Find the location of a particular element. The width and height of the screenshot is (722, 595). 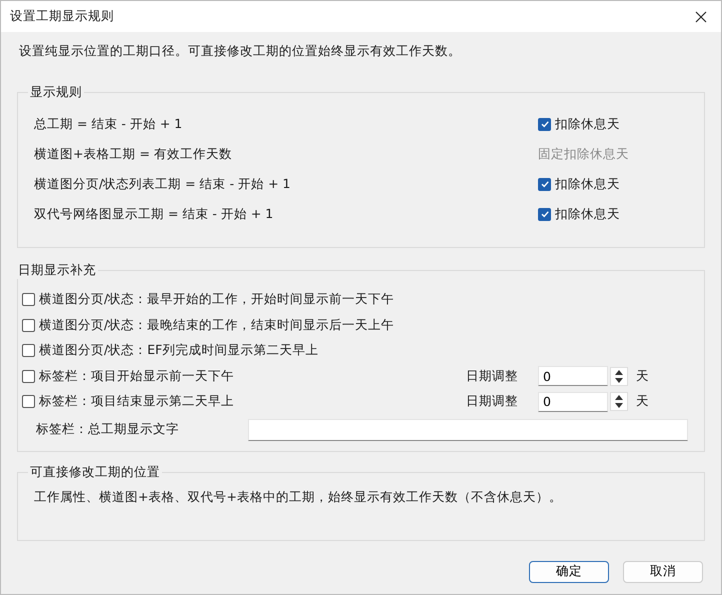

info-text: 工作属性、横道图+表格、双代号+表格中的工期，始终显示有效工作天数（不含休息天）。 is located at coordinates (298, 497).